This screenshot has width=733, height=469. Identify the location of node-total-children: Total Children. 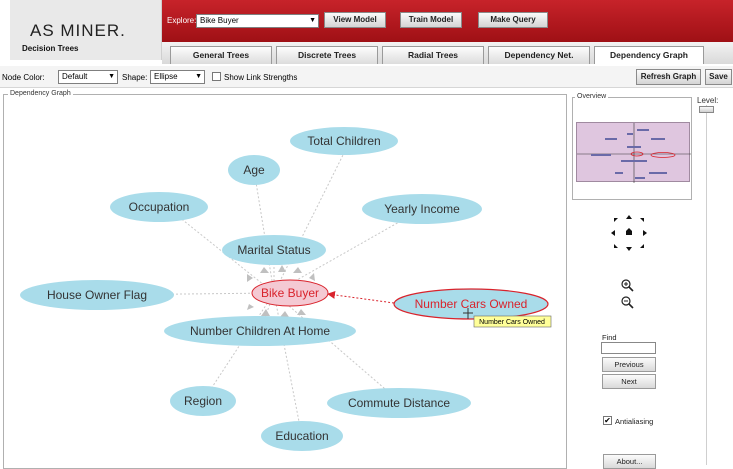
(344, 141).